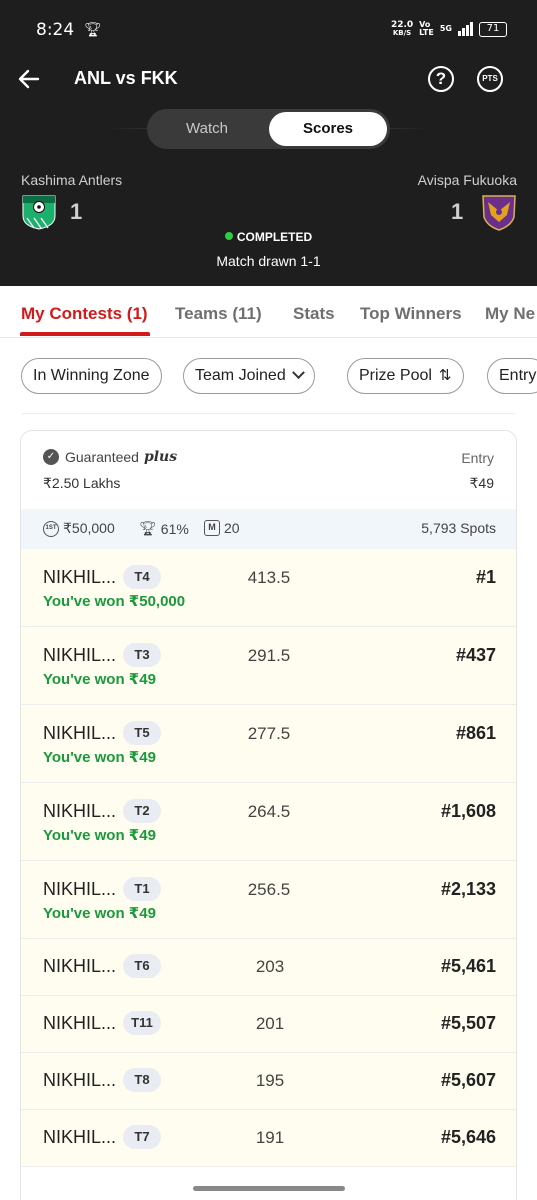 The height and width of the screenshot is (1200, 537). Describe the element at coordinates (269, 811) in the screenshot. I see `team-points: 264.5` at that location.